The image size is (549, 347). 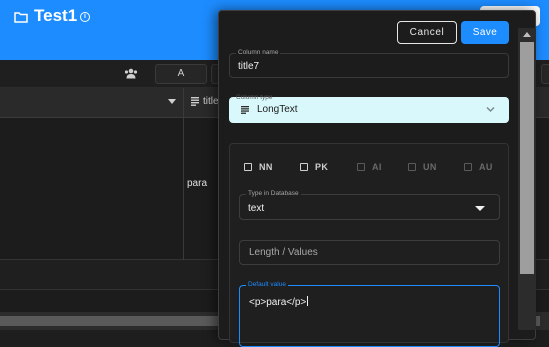 What do you see at coordinates (545, 74) in the screenshot?
I see `toolbar-button-right` at bounding box center [545, 74].